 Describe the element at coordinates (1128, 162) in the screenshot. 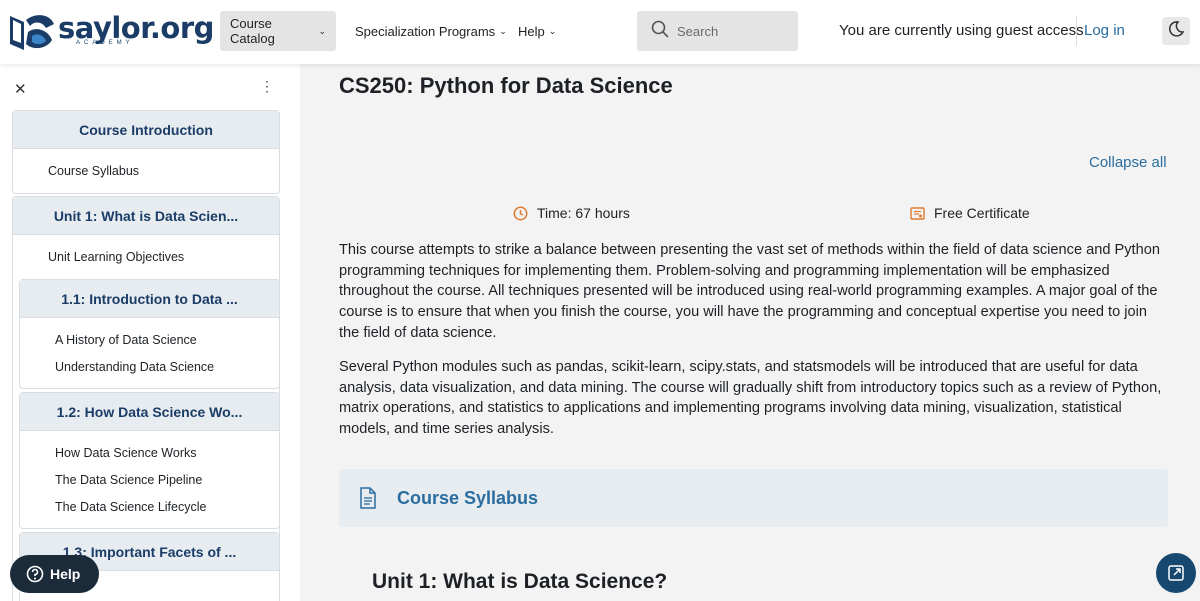

I see `collapse-all-link: Collapse all` at that location.